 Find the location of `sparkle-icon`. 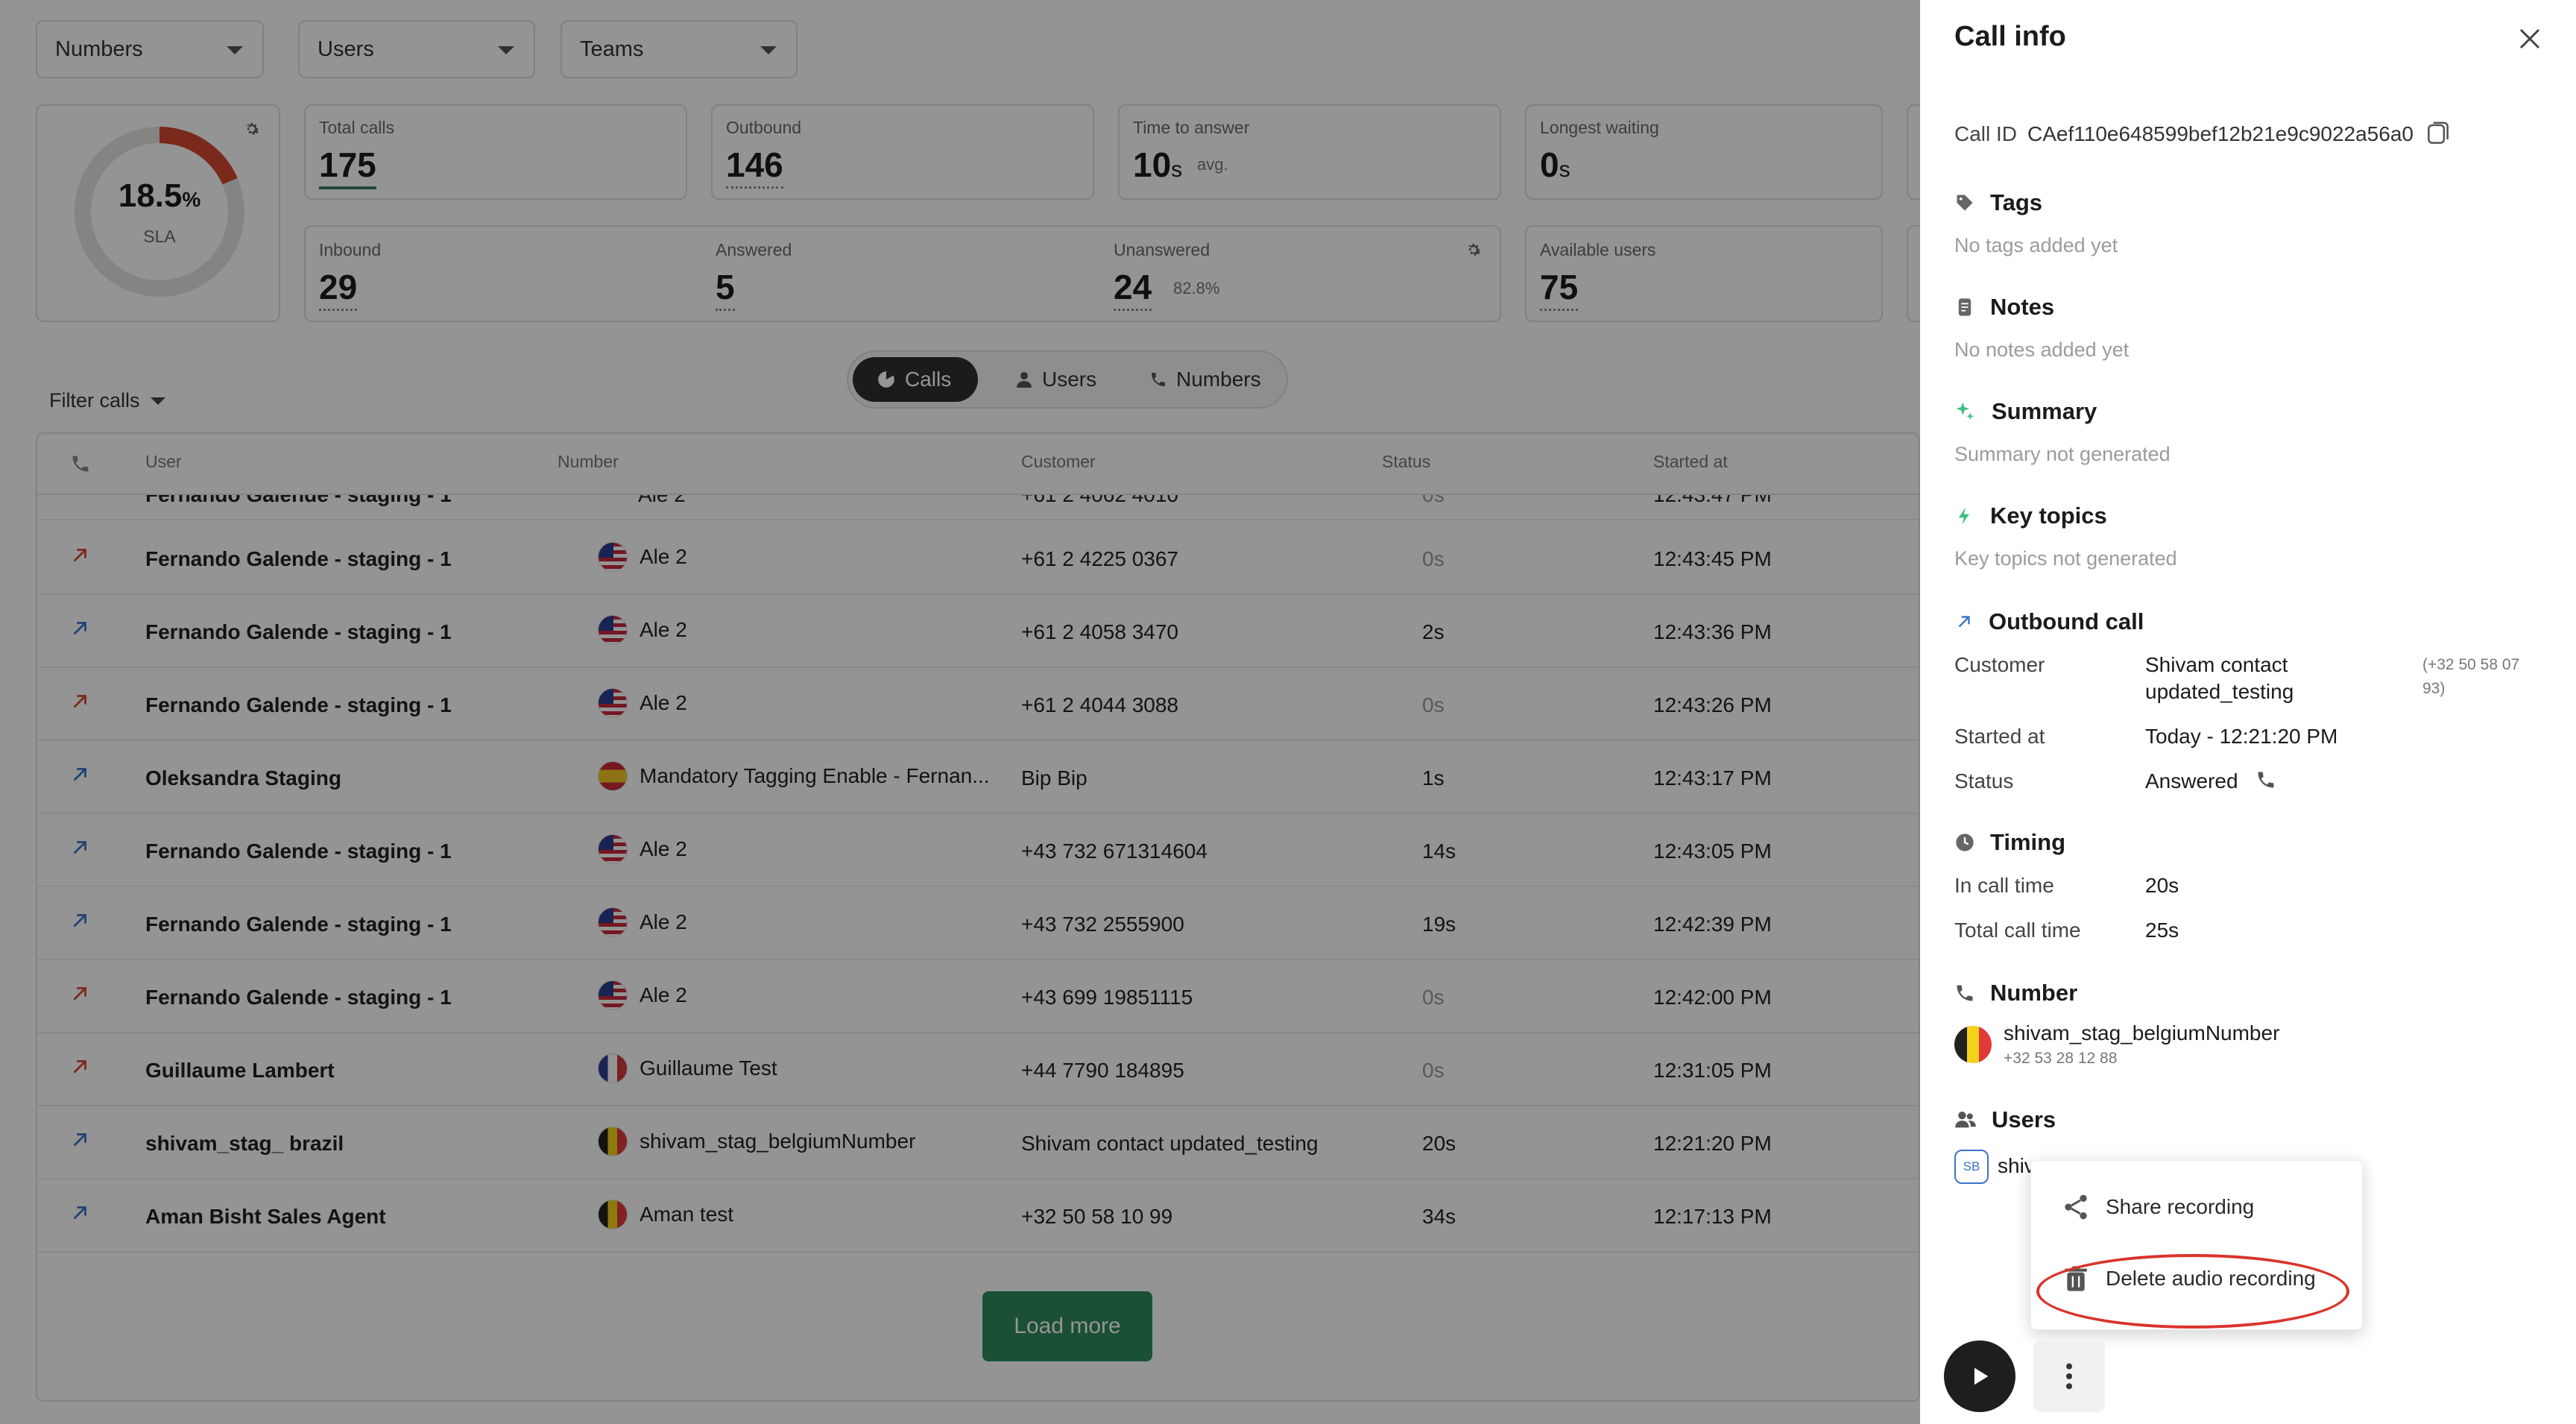

sparkle-icon is located at coordinates (1965, 411).